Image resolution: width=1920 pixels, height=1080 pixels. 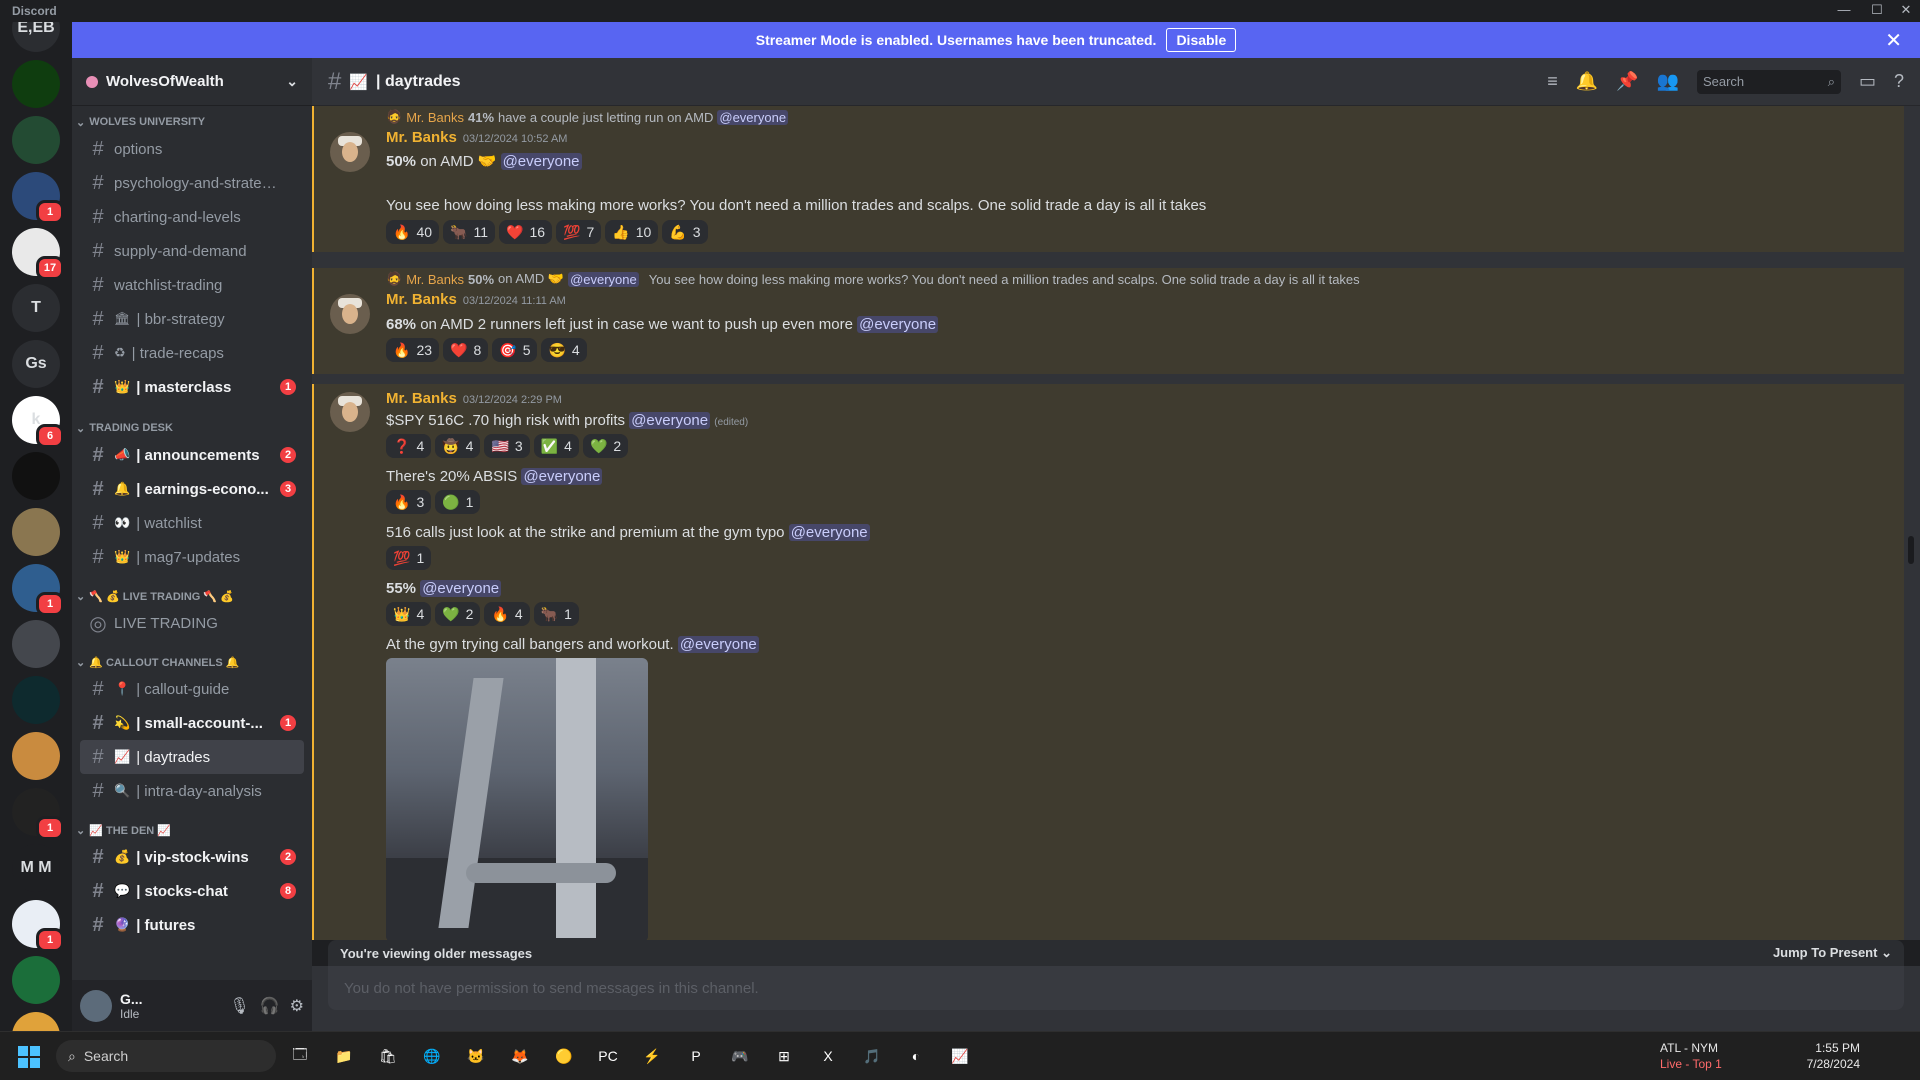 What do you see at coordinates (474, 398) in the screenshot?
I see `message-author: Mr. Banks 03/12/2024 2:29 PM` at bounding box center [474, 398].